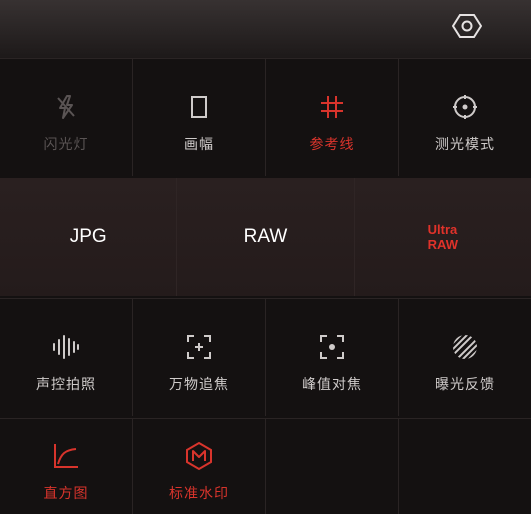 This screenshot has height=514, width=531. Describe the element at coordinates (465, 144) in the screenshot. I see `metering-label: 测光模式` at that location.